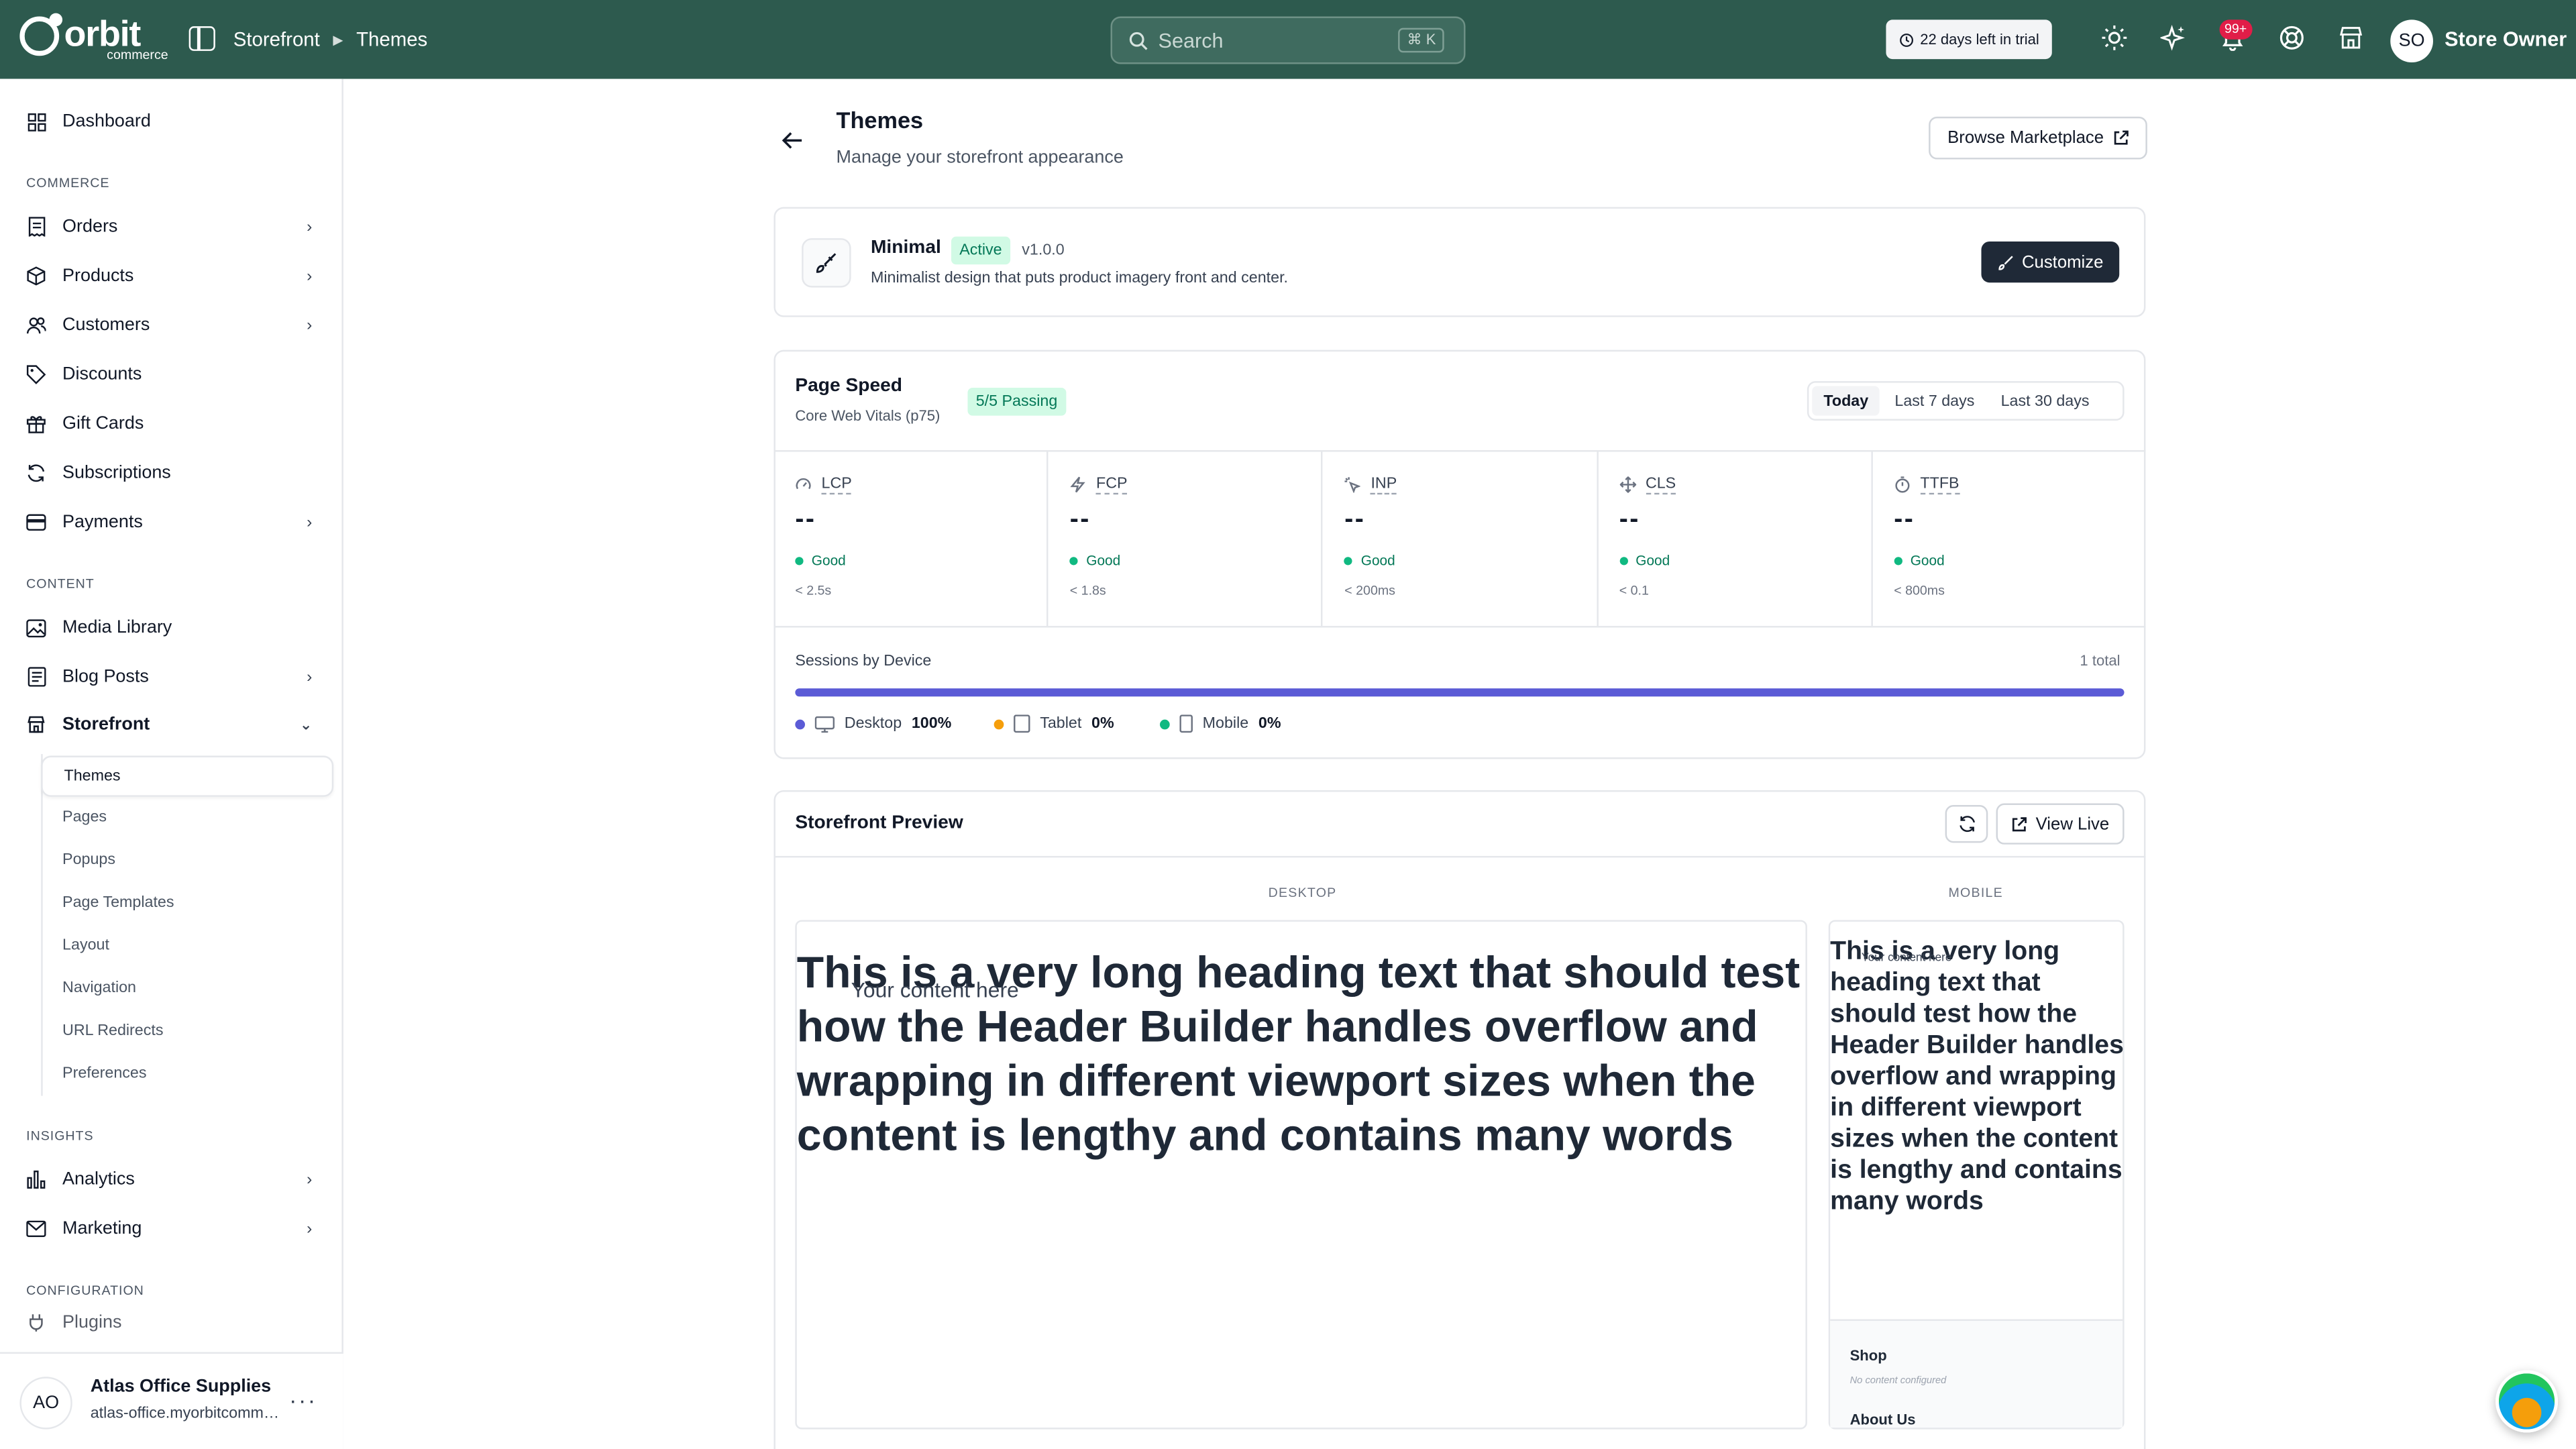 The width and height of the screenshot is (2576, 1449). I want to click on sidebar-subitem-preferences: Preferences, so click(104, 1074).